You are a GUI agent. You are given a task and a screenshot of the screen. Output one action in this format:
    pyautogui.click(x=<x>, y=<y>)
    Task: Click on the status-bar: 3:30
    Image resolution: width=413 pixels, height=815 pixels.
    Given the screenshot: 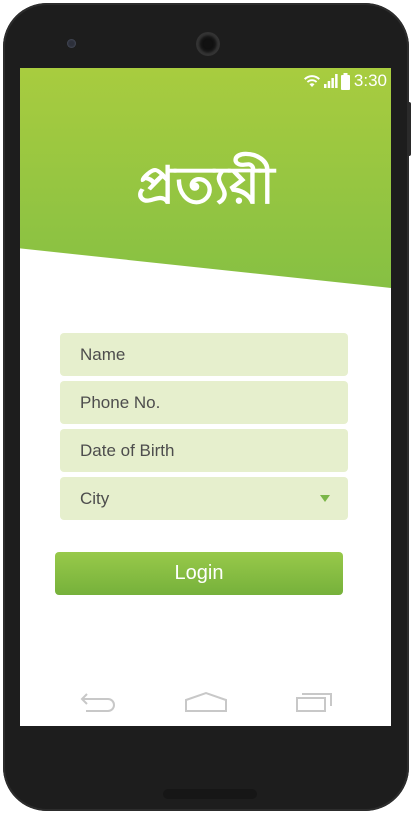 What is the action you would take?
    pyautogui.click(x=345, y=81)
    